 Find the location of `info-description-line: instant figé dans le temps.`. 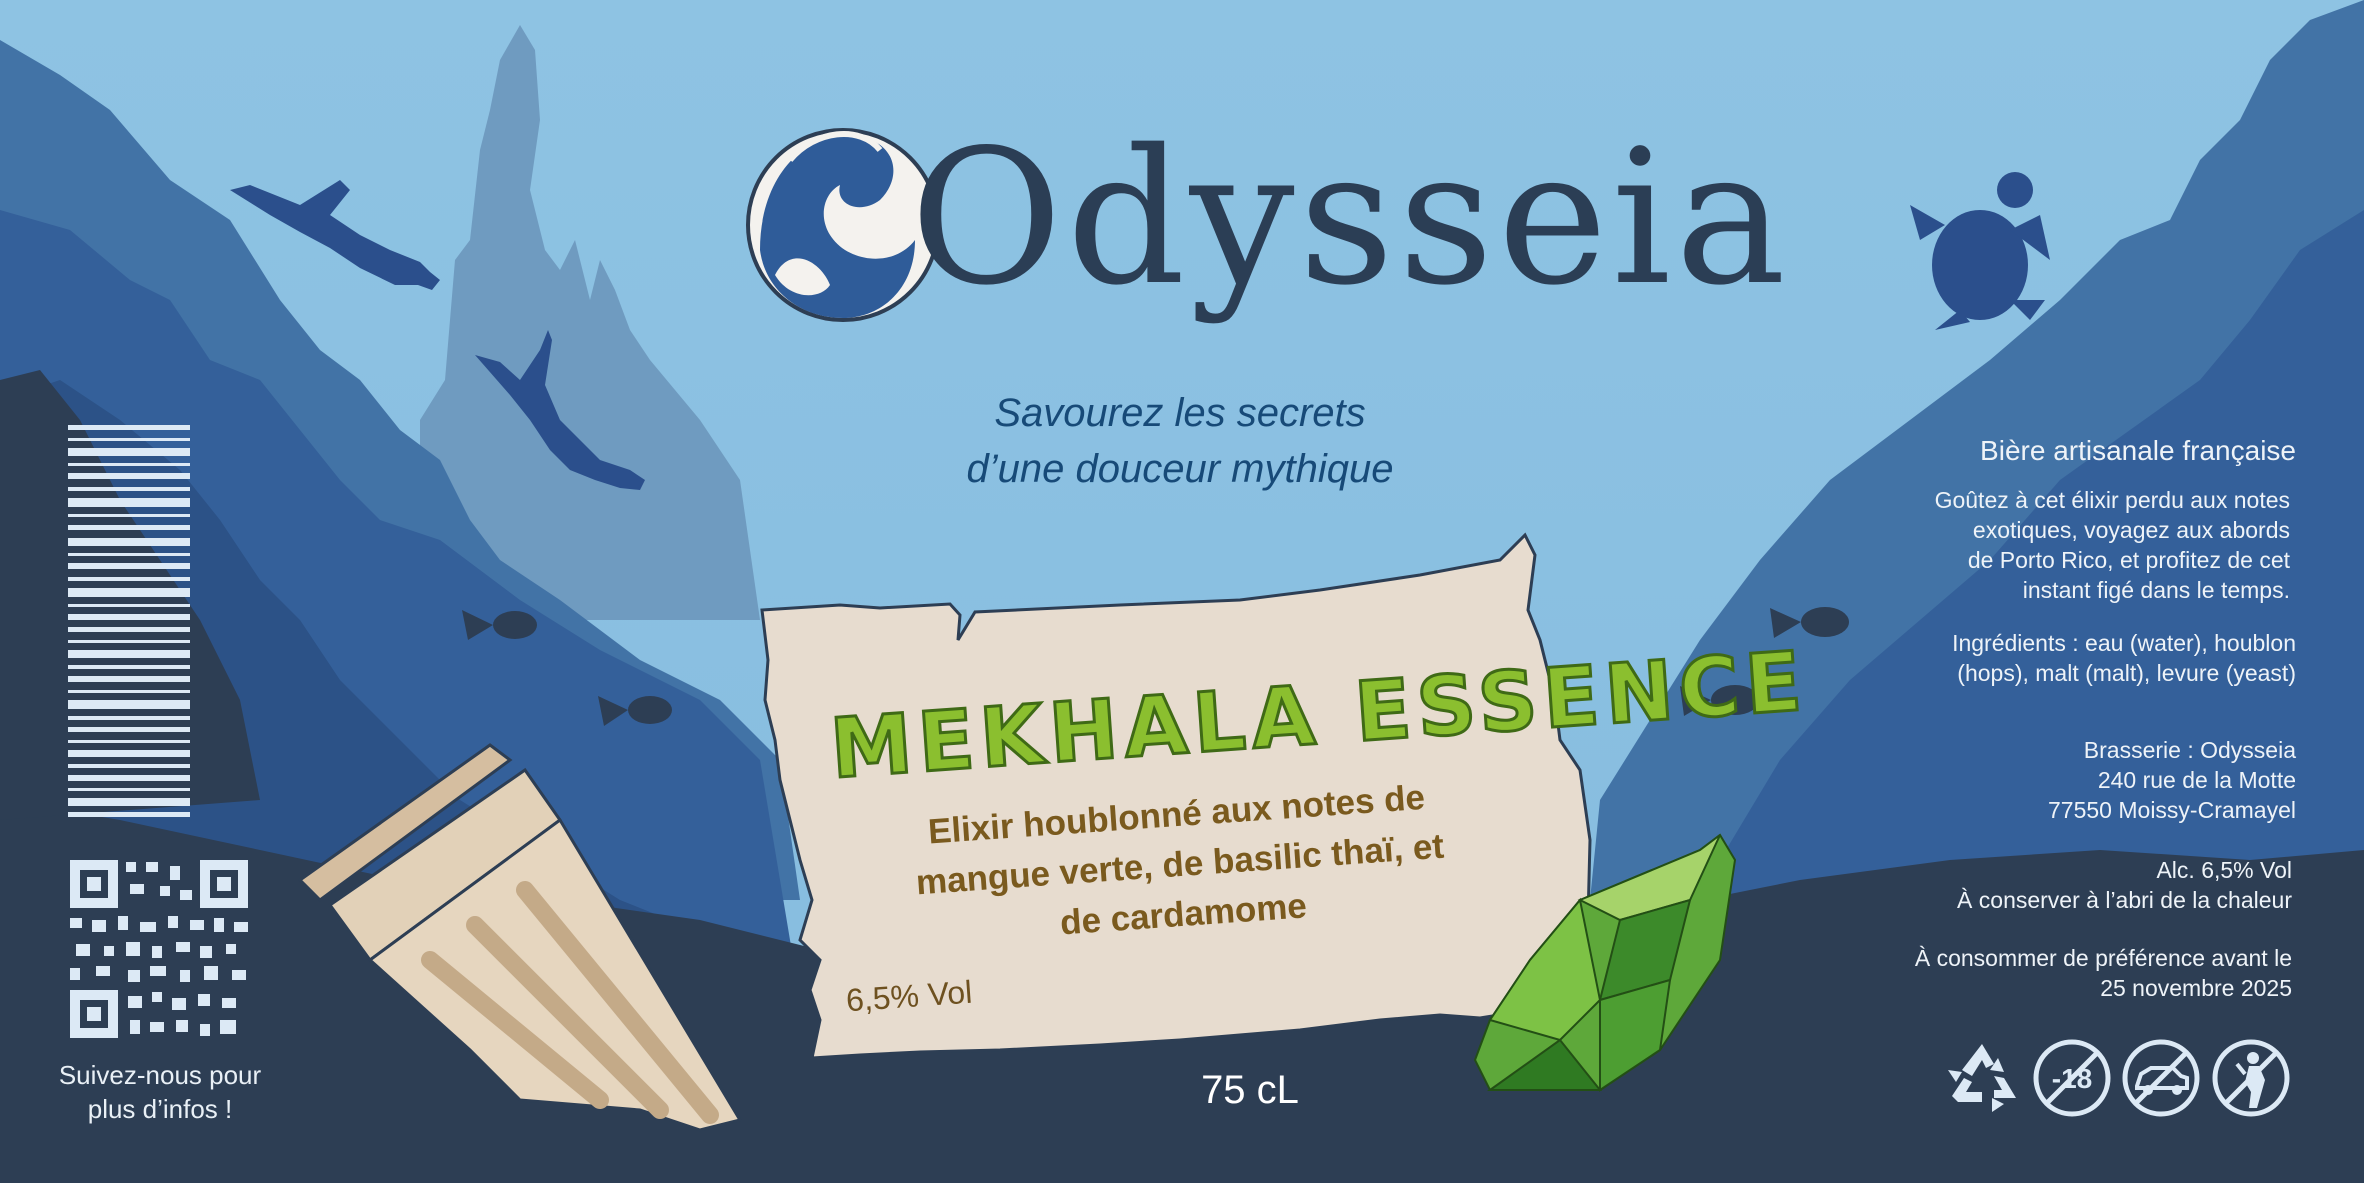

info-description-line: instant figé dans le temps. is located at coordinates (2156, 590).